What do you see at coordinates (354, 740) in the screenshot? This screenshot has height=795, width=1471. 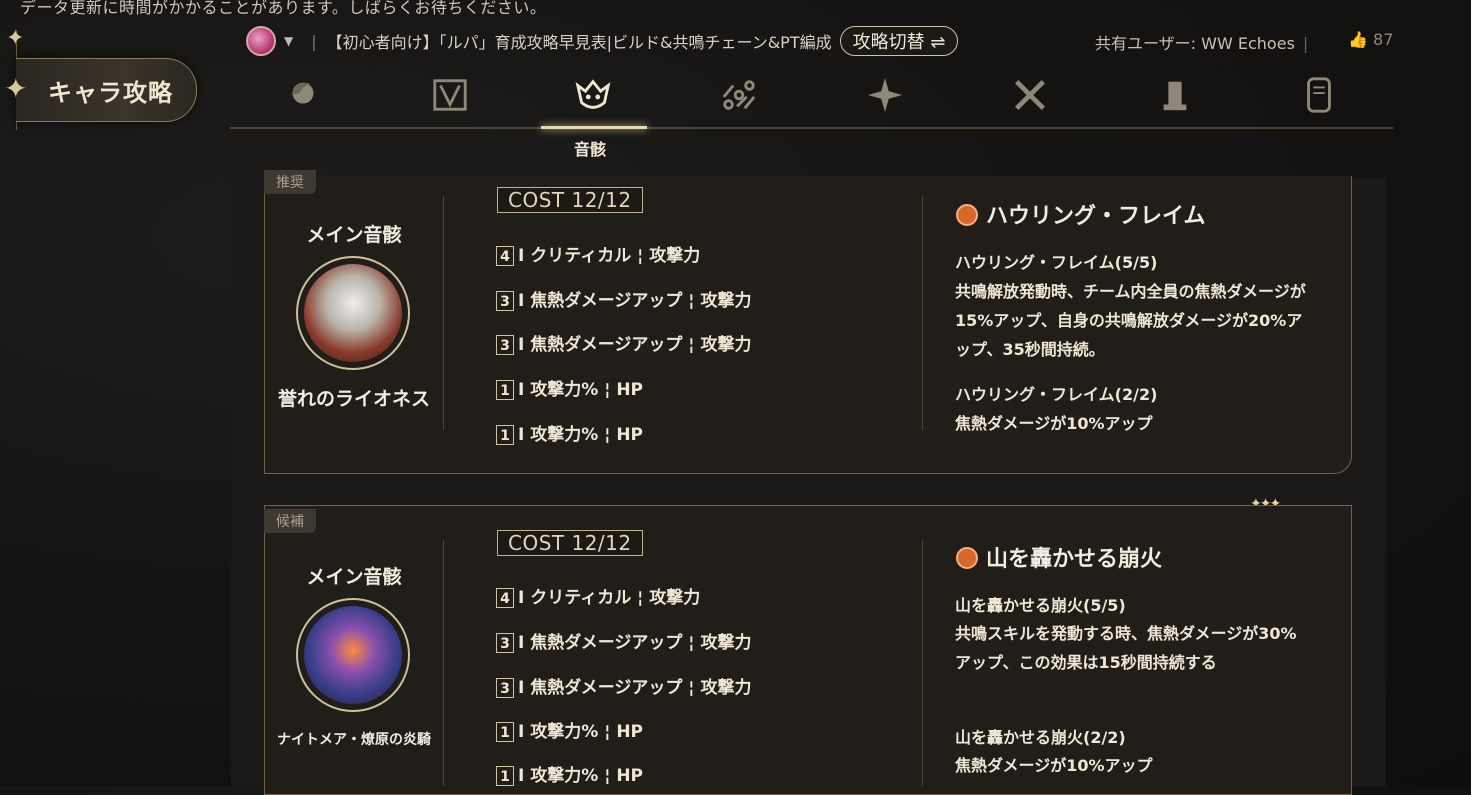 I see `echo-name: ナイトメア・燎原の炎騎` at bounding box center [354, 740].